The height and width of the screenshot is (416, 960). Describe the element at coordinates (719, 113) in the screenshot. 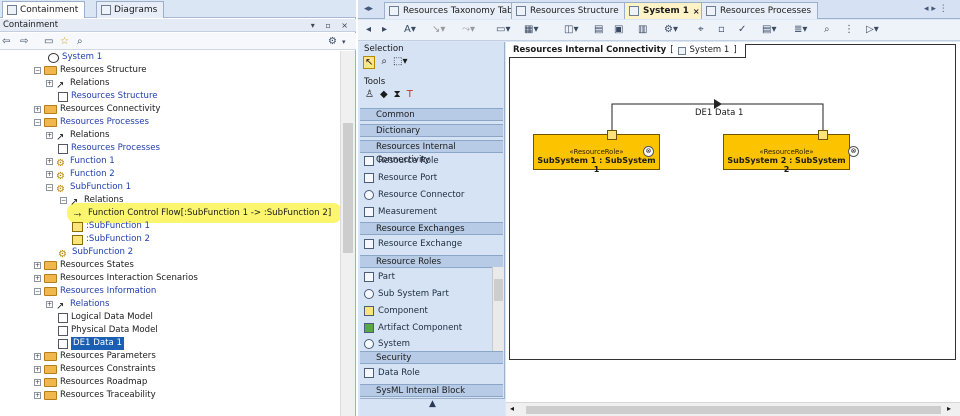

I see `connector-label: DE1 Data 1` at that location.